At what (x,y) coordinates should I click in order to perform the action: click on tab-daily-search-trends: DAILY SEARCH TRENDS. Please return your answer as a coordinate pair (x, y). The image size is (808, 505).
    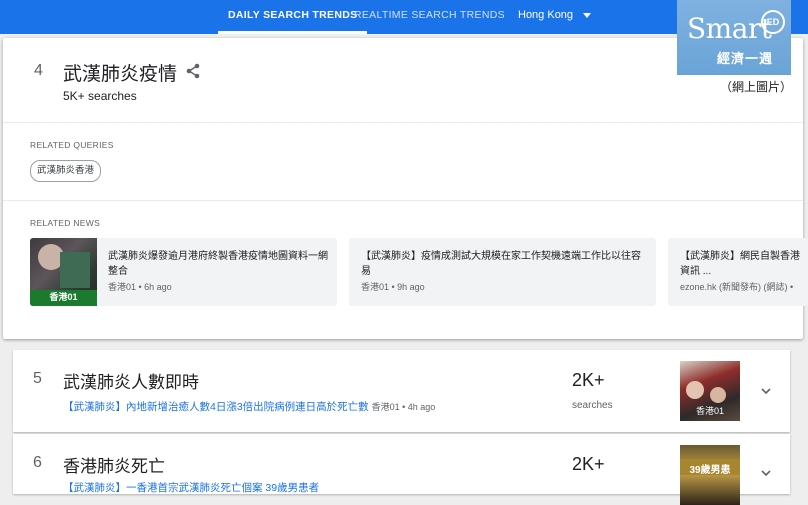
    Looking at the image, I should click on (293, 17).